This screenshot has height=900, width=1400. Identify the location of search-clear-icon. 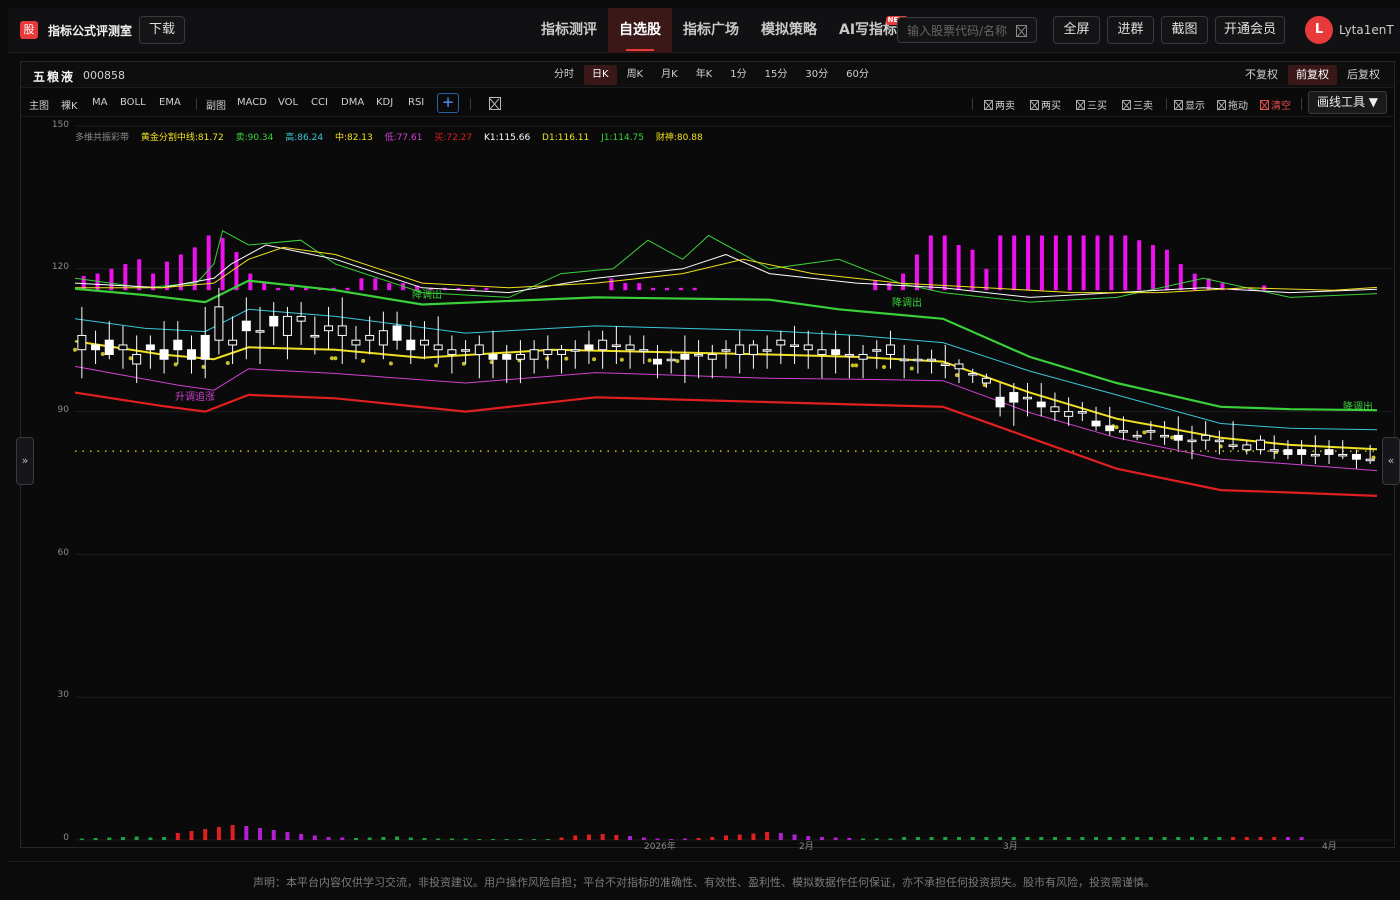
(1021, 31).